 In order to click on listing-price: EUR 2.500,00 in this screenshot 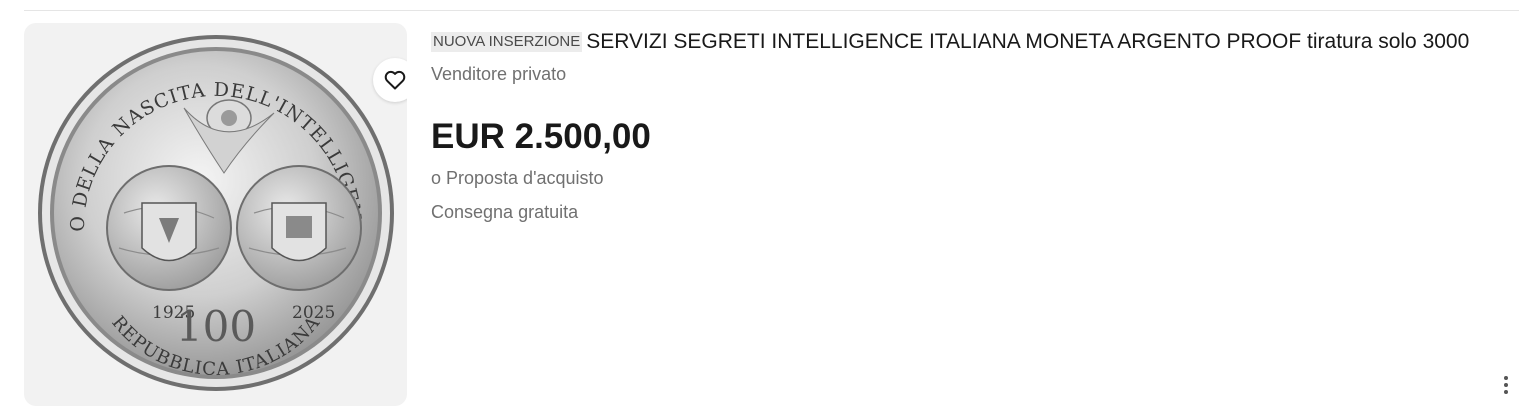, I will do `click(541, 136)`.